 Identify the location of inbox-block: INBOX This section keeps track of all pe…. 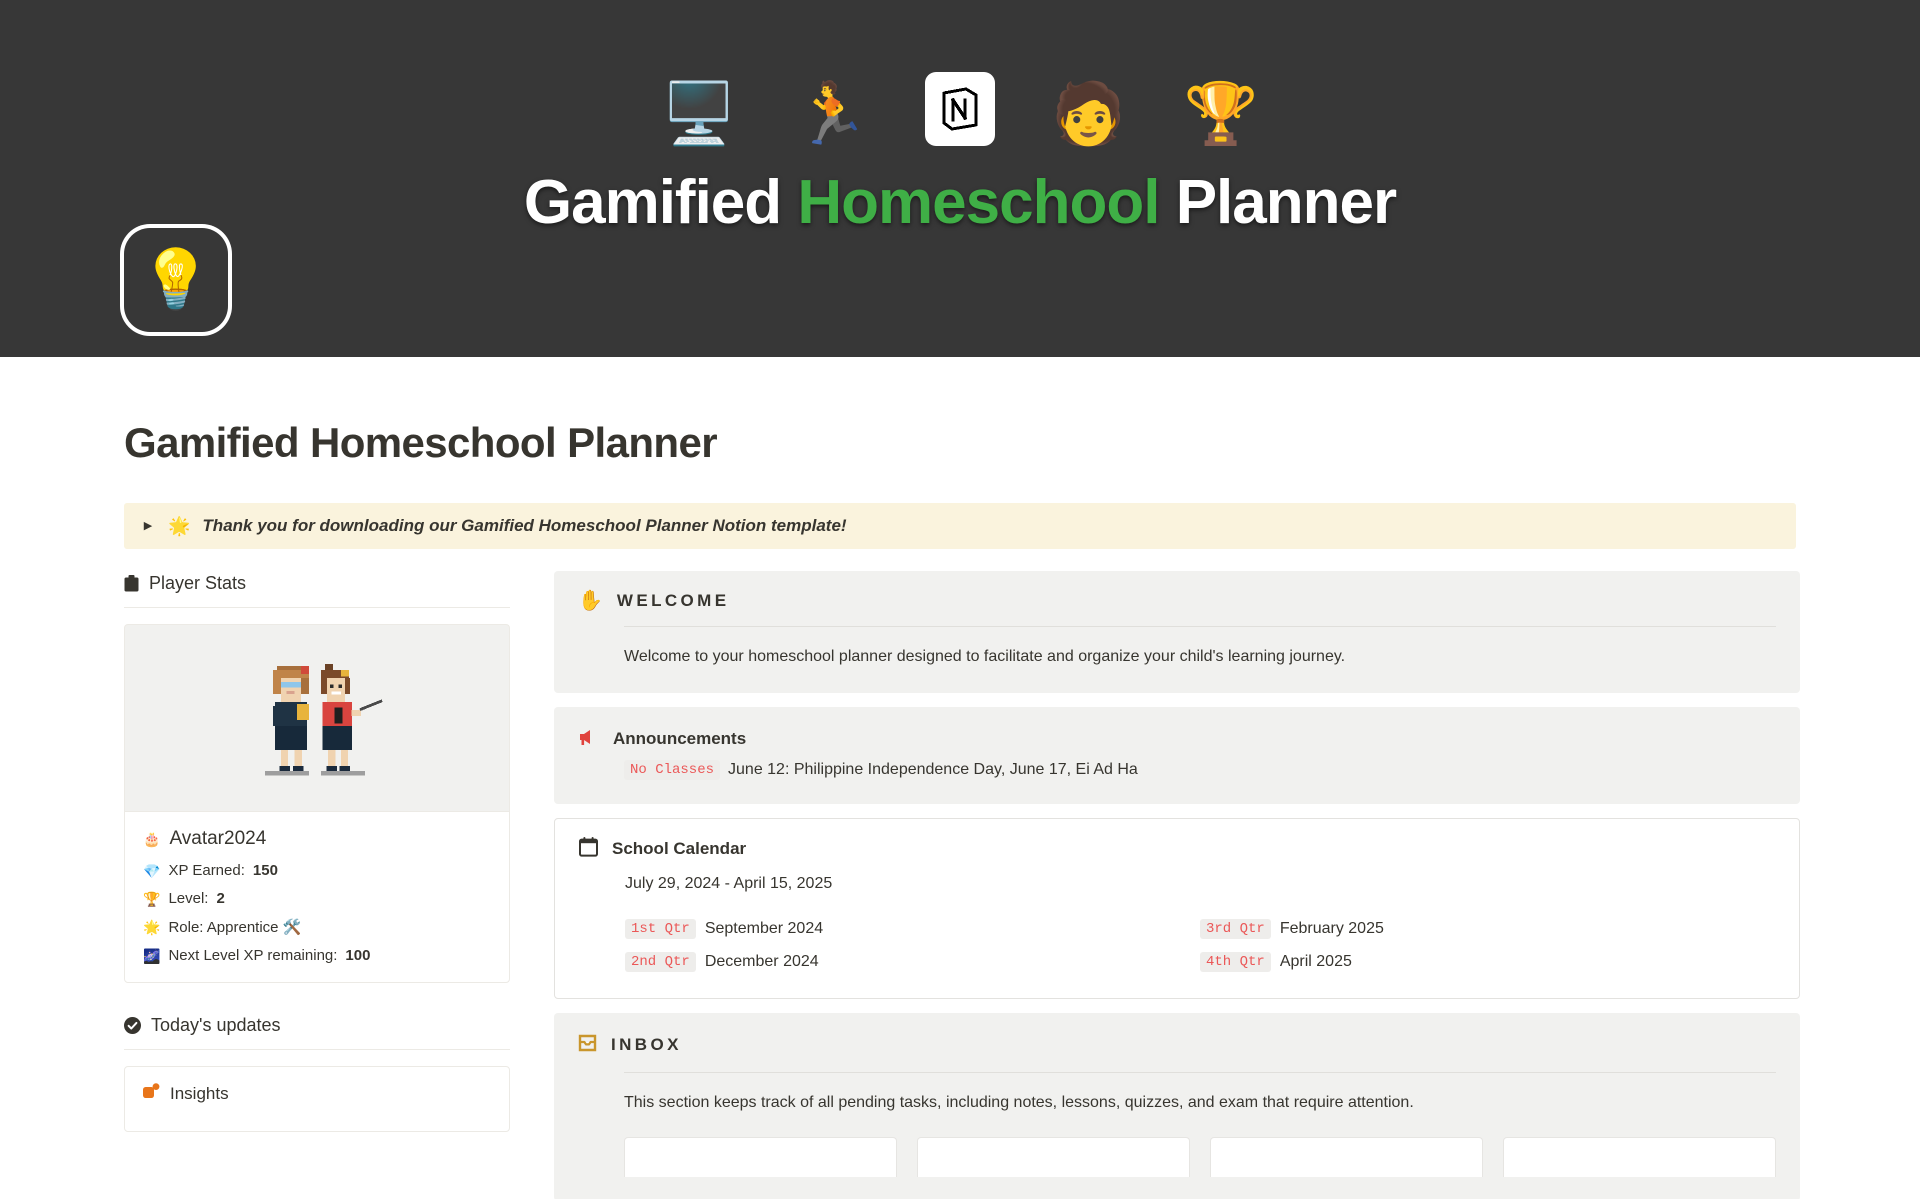
(1177, 1106).